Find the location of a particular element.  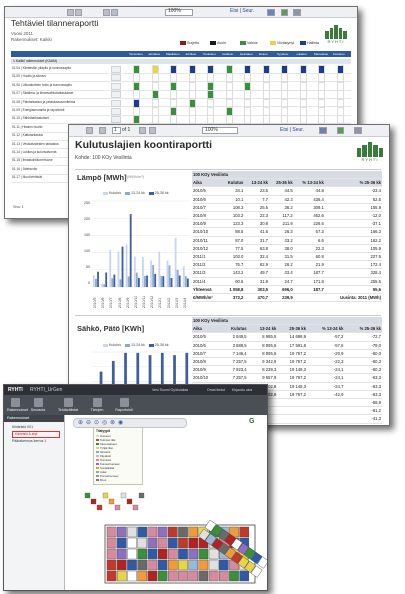

table-cell: 55,6 is located at coordinates (353, 290).